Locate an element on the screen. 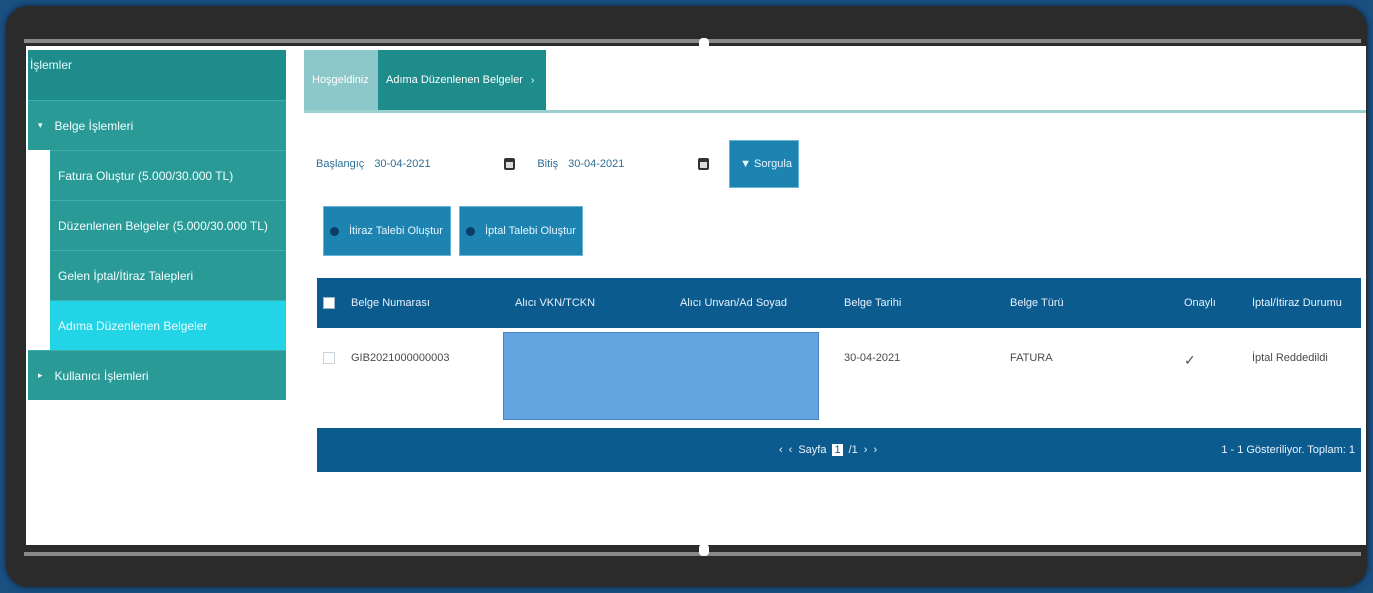 The image size is (1373, 593). filter-button: ▼ Sorgula is located at coordinates (764, 164).